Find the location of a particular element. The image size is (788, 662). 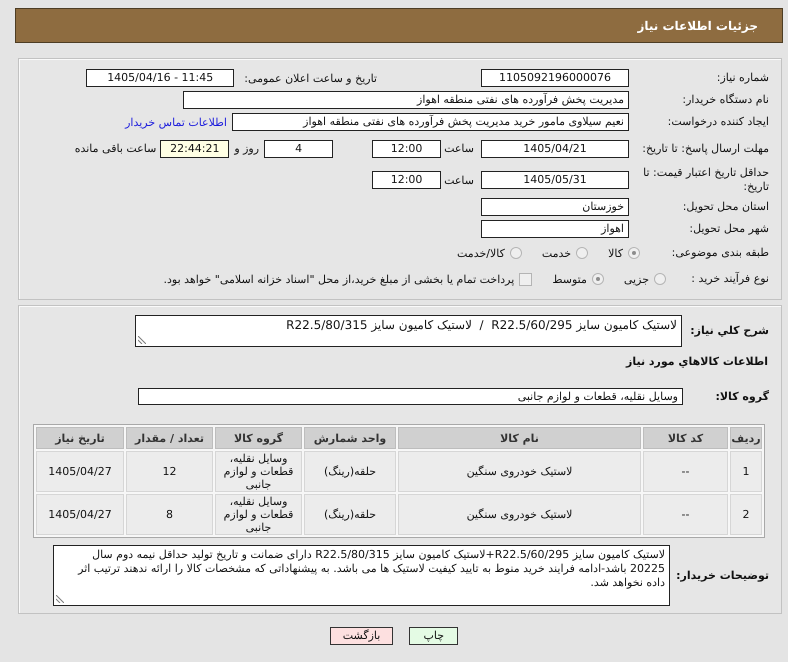

field-label: توضیحات خریدار: is located at coordinates (722, 575).